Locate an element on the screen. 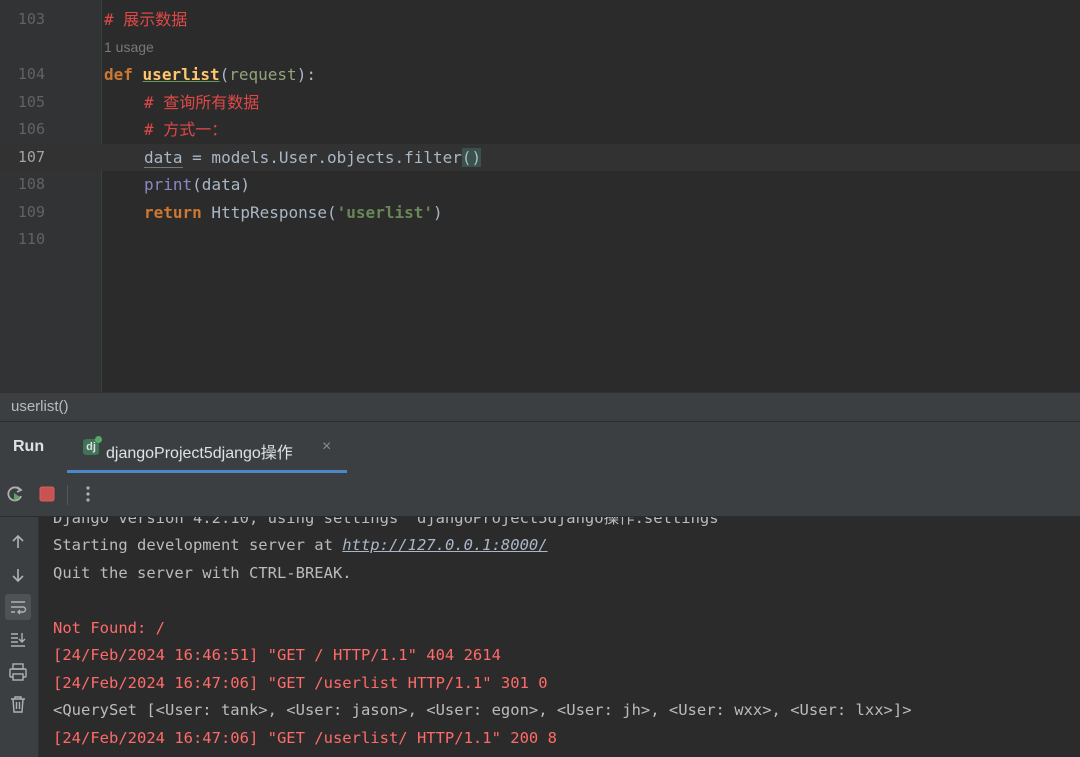 This screenshot has width=1080, height=757. line-number: 110 is located at coordinates (31, 239).